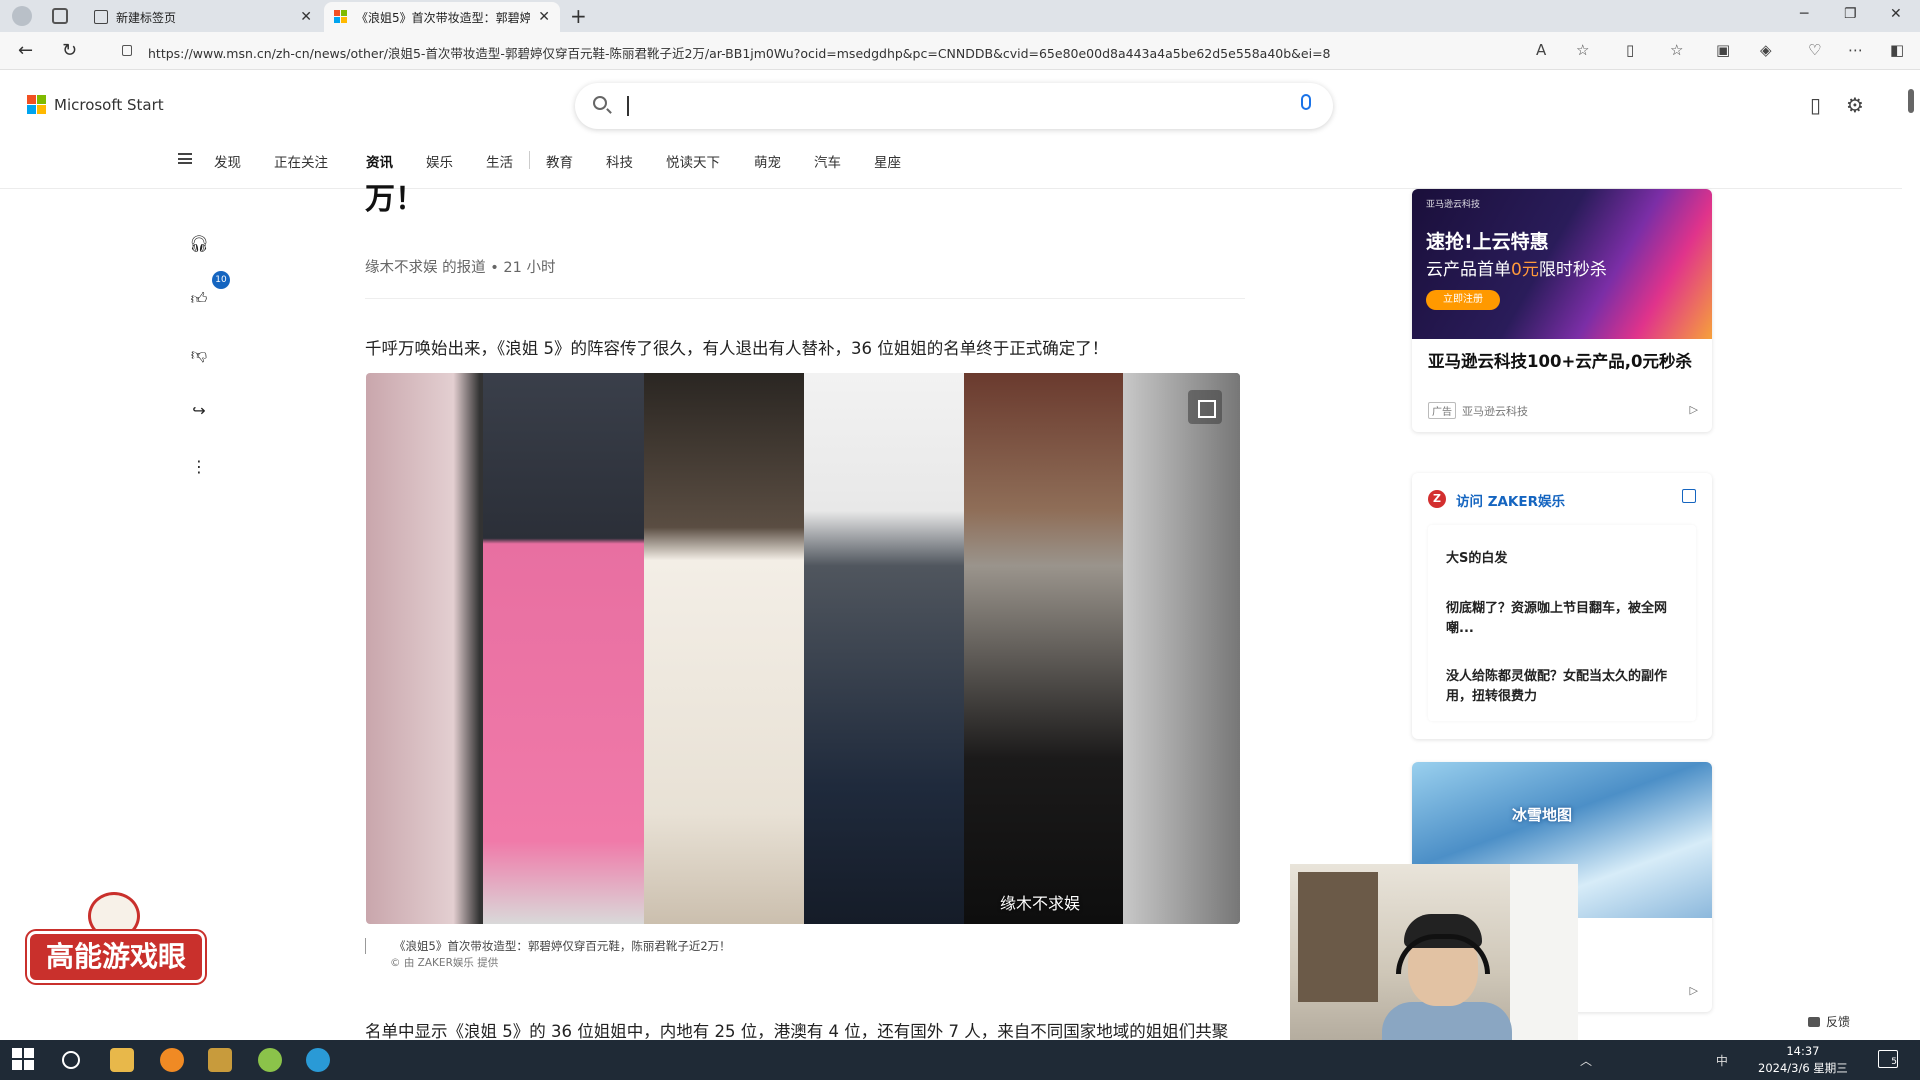 The width and height of the screenshot is (1920, 1080). Describe the element at coordinates (1850, 14) in the screenshot. I see `restore-button: ❐` at that location.